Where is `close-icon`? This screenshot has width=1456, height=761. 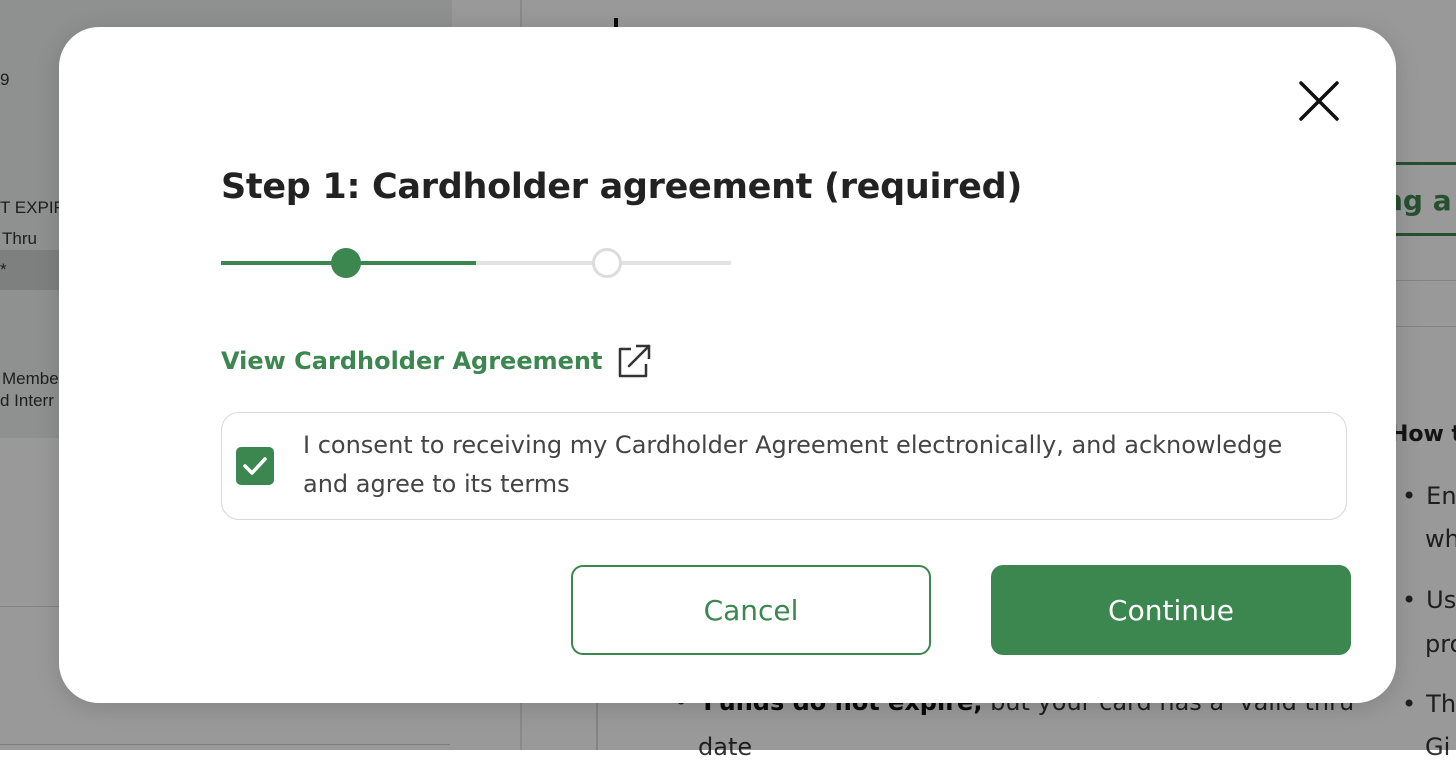 close-icon is located at coordinates (1319, 101).